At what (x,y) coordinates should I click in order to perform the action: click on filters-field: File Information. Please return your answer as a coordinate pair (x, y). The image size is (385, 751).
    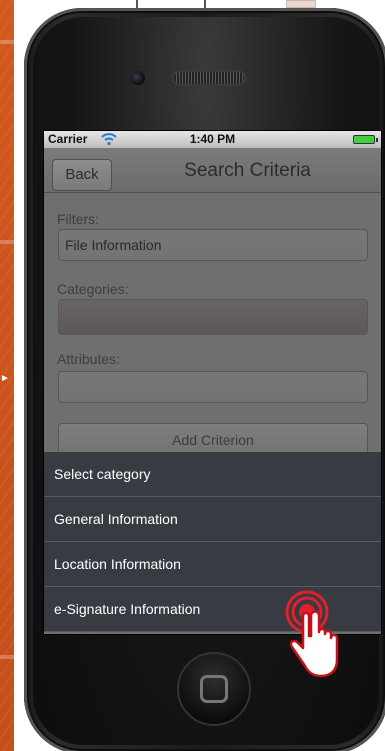
    Looking at the image, I should click on (213, 245).